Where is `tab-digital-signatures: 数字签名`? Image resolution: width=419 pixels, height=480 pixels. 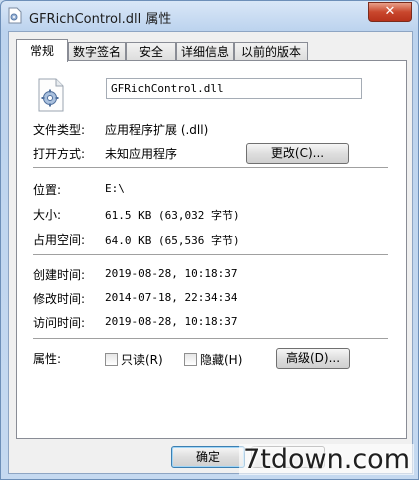 tab-digital-signatures: 数字签名 is located at coordinates (97, 51).